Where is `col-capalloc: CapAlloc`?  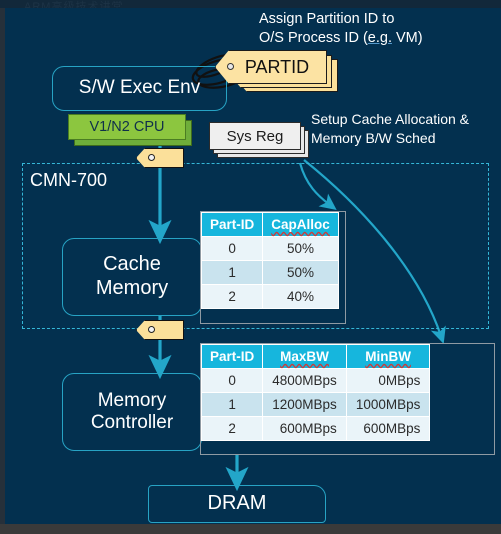
col-capalloc: CapAlloc is located at coordinates (300, 224).